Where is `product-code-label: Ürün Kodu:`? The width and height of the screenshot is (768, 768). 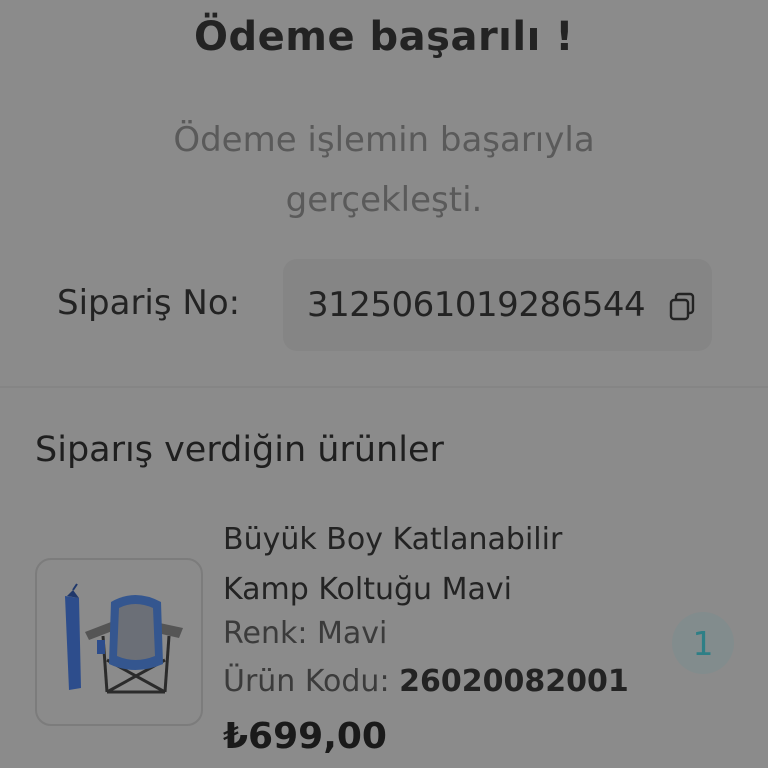
product-code-label: Ürün Kodu: is located at coordinates (306, 681).